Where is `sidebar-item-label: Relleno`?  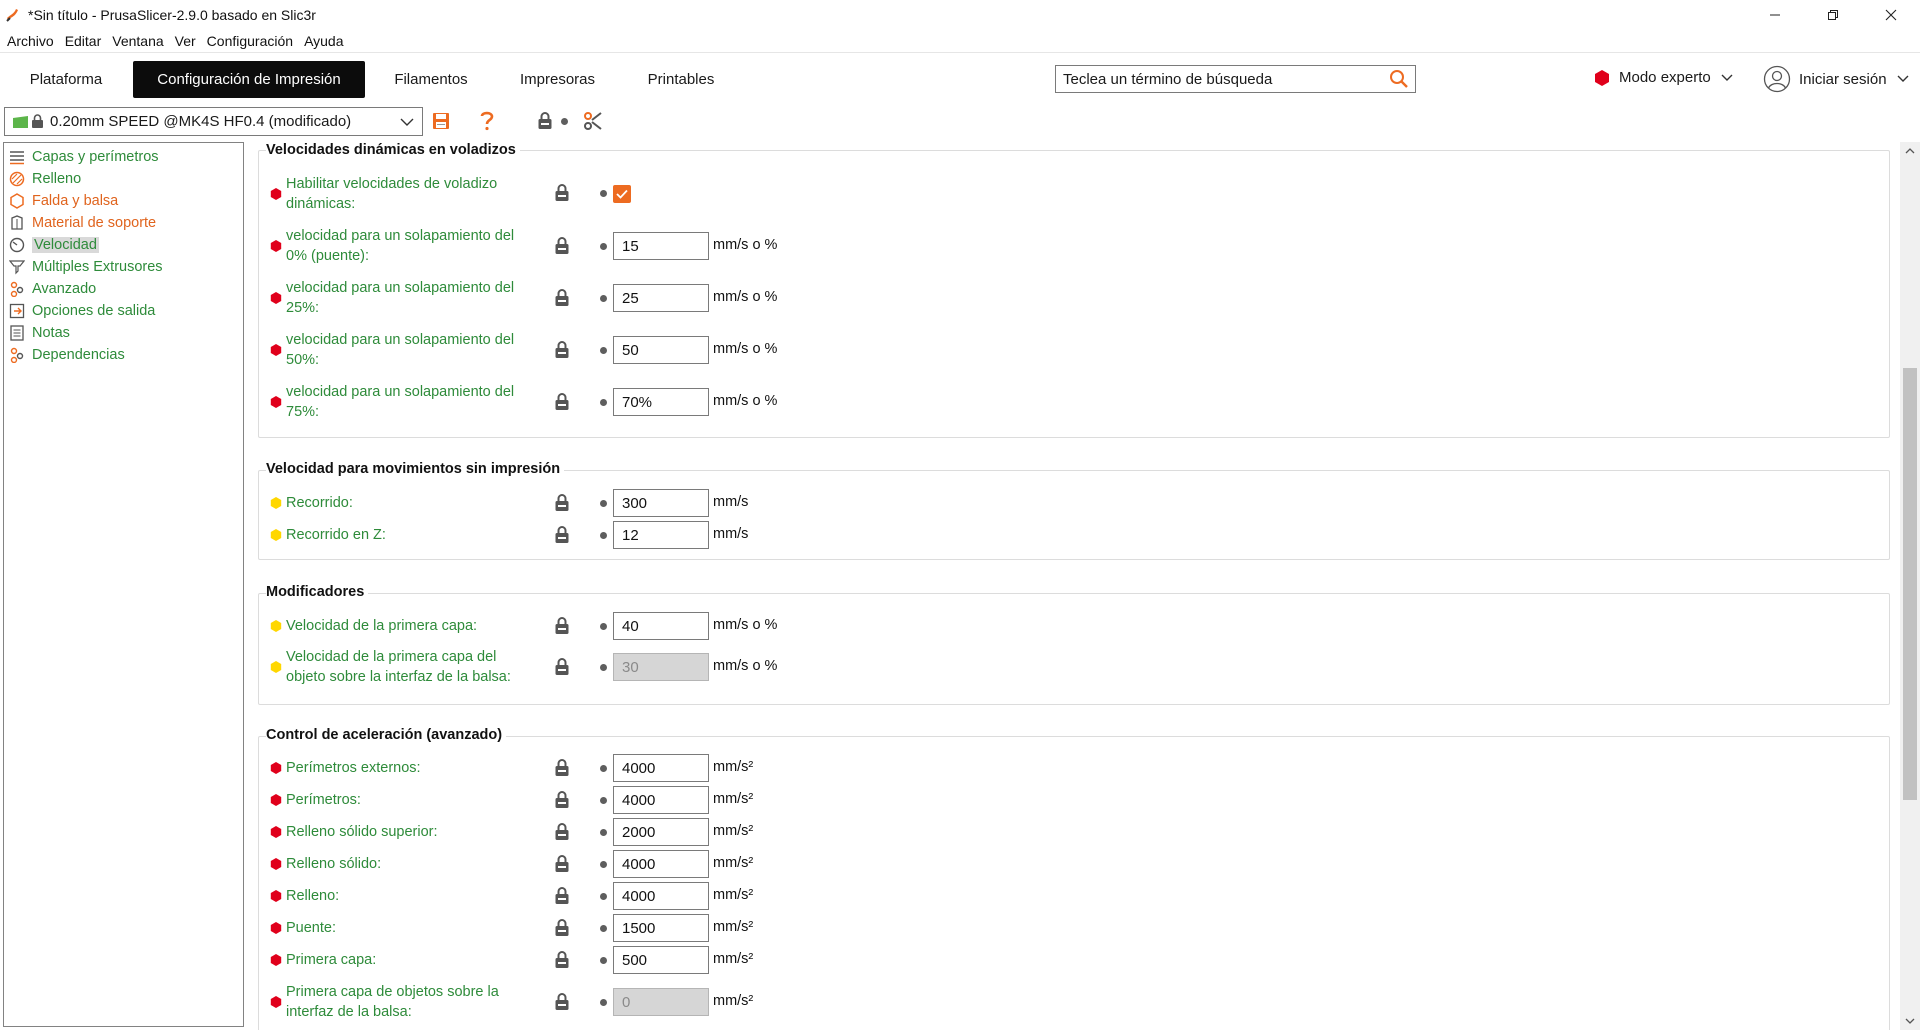
sidebar-item-label: Relleno is located at coordinates (57, 179).